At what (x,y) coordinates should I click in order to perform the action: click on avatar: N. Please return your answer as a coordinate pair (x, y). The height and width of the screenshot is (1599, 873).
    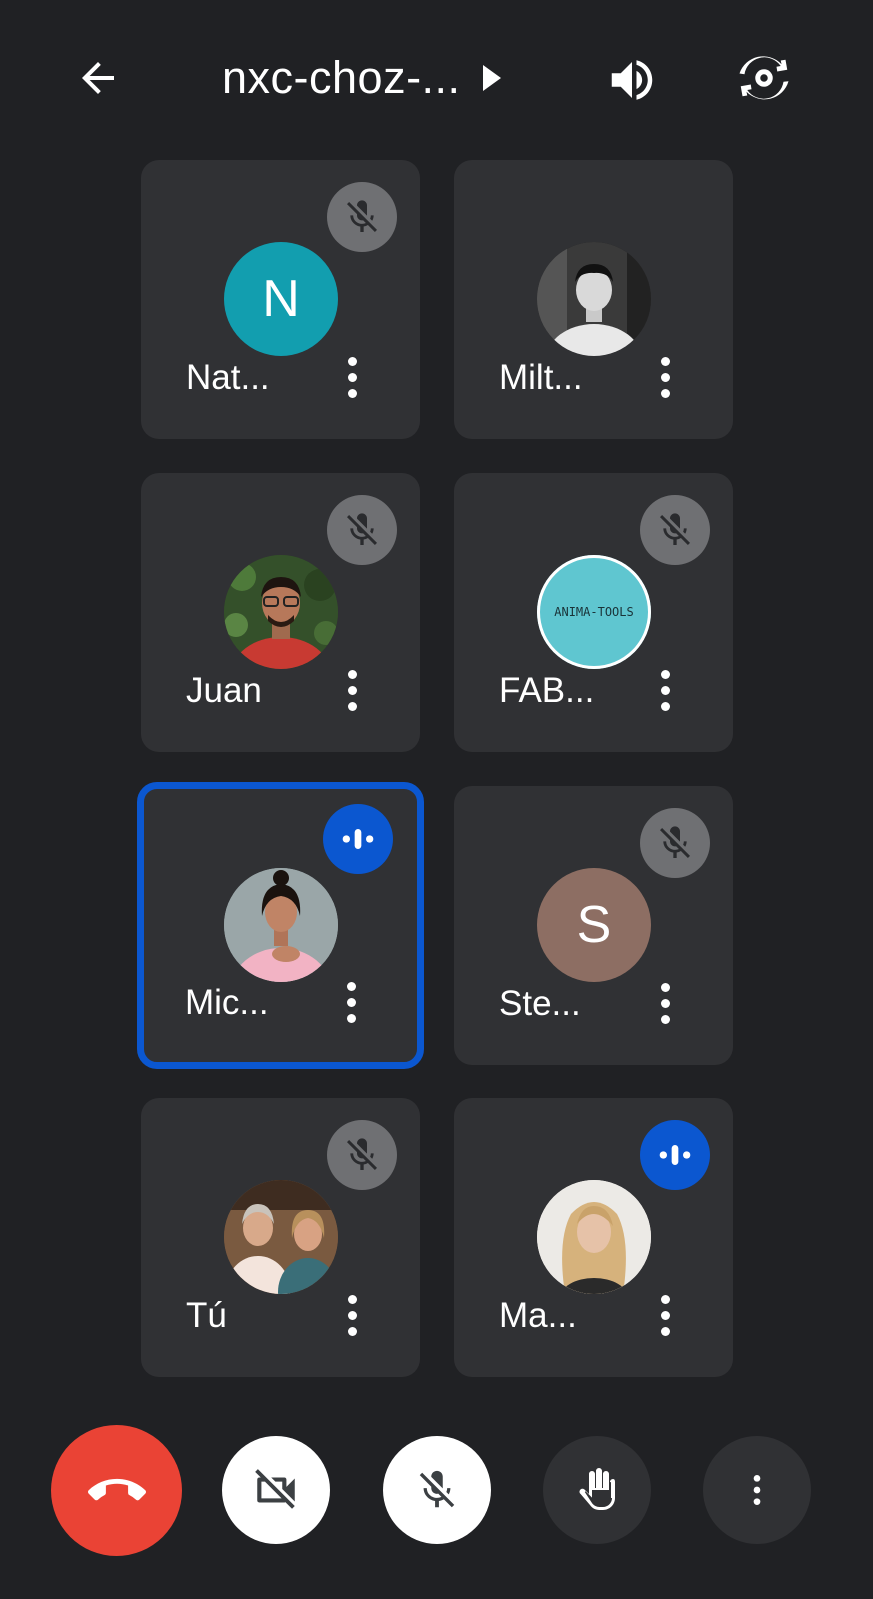
    Looking at the image, I should click on (281, 299).